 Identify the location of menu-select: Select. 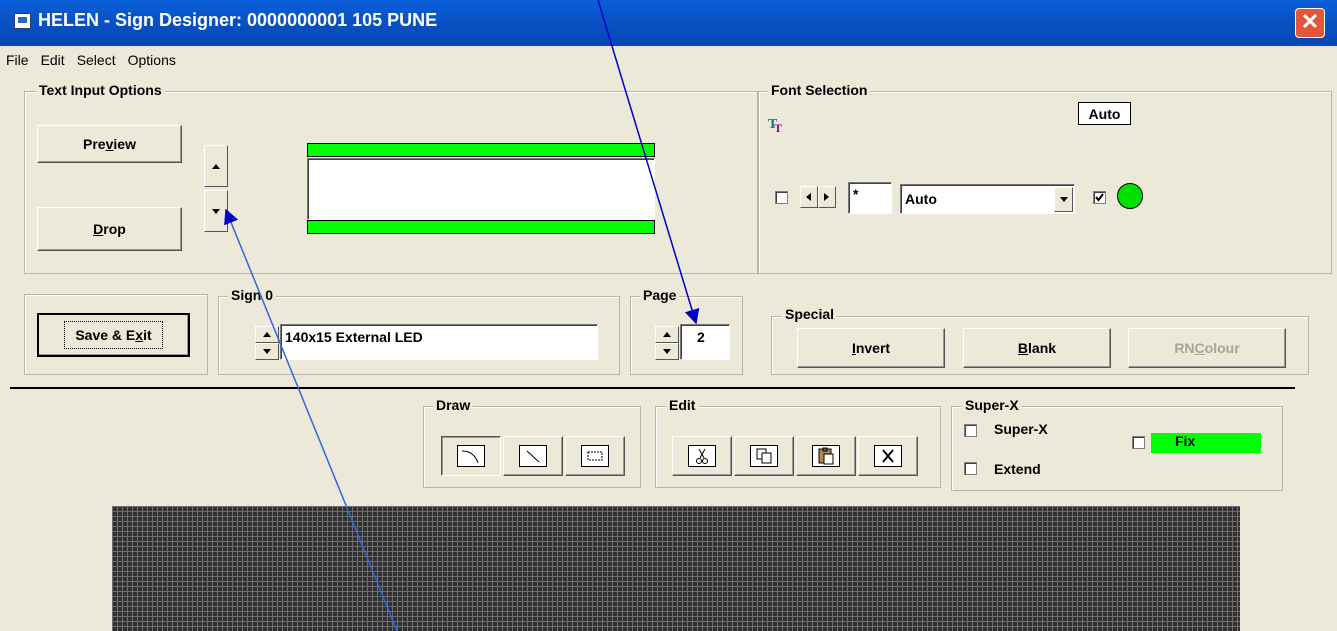
(96, 60).